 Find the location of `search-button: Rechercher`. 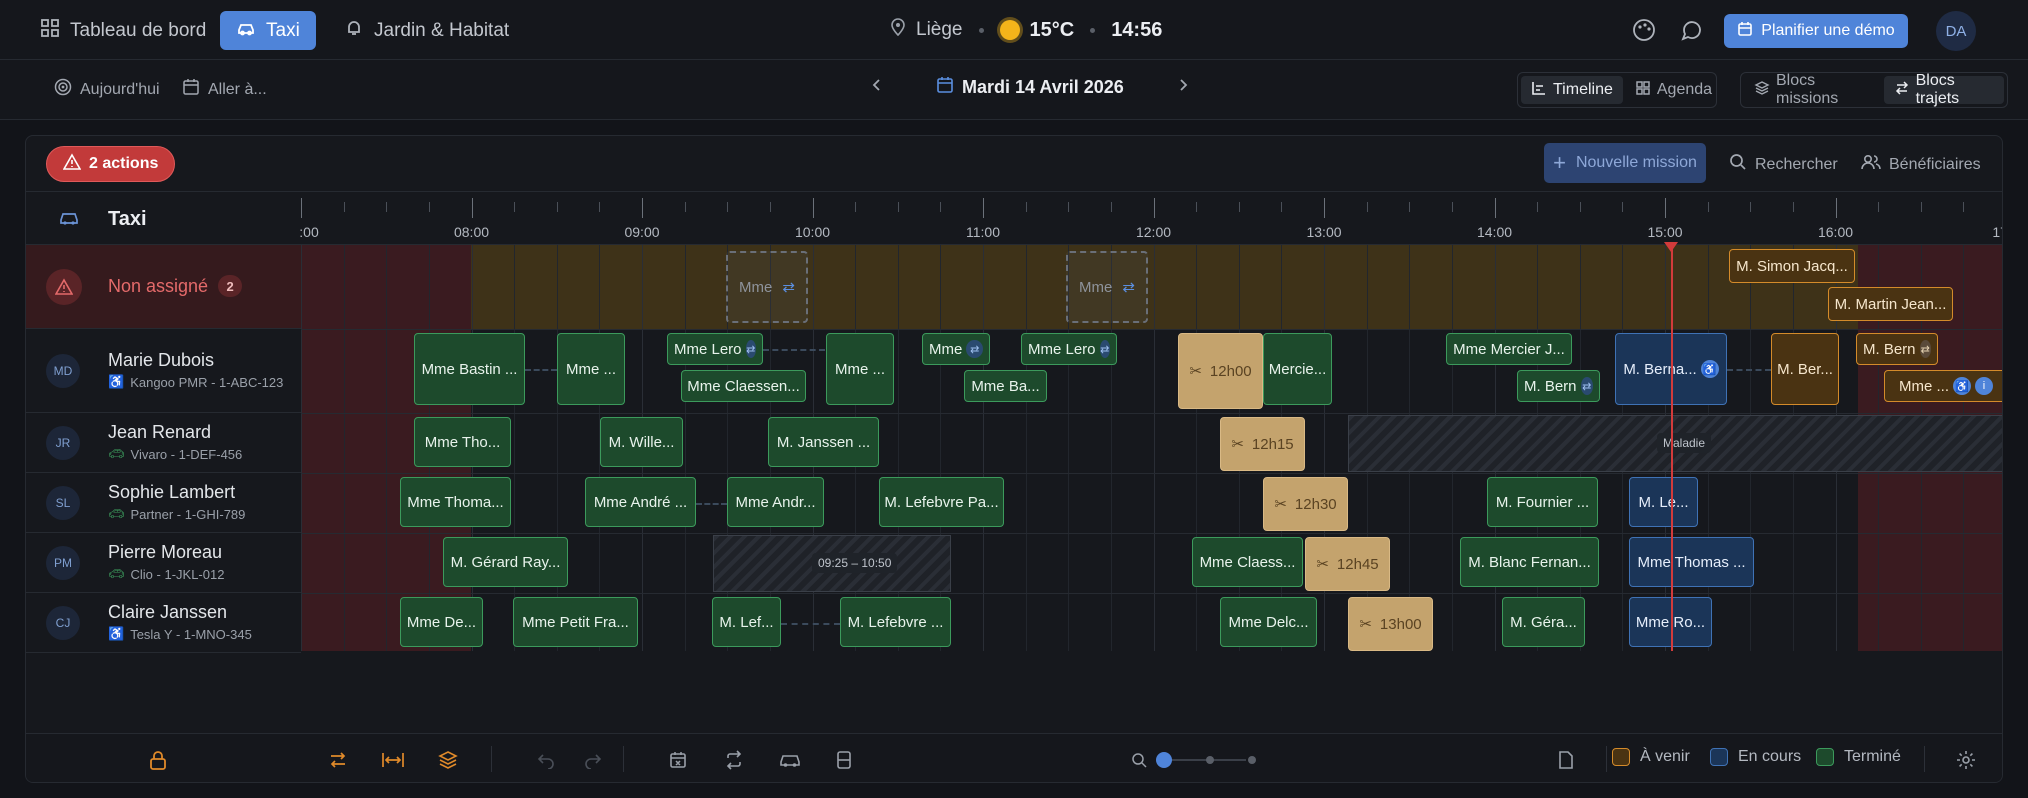

search-button: Rechercher is located at coordinates (1783, 164).